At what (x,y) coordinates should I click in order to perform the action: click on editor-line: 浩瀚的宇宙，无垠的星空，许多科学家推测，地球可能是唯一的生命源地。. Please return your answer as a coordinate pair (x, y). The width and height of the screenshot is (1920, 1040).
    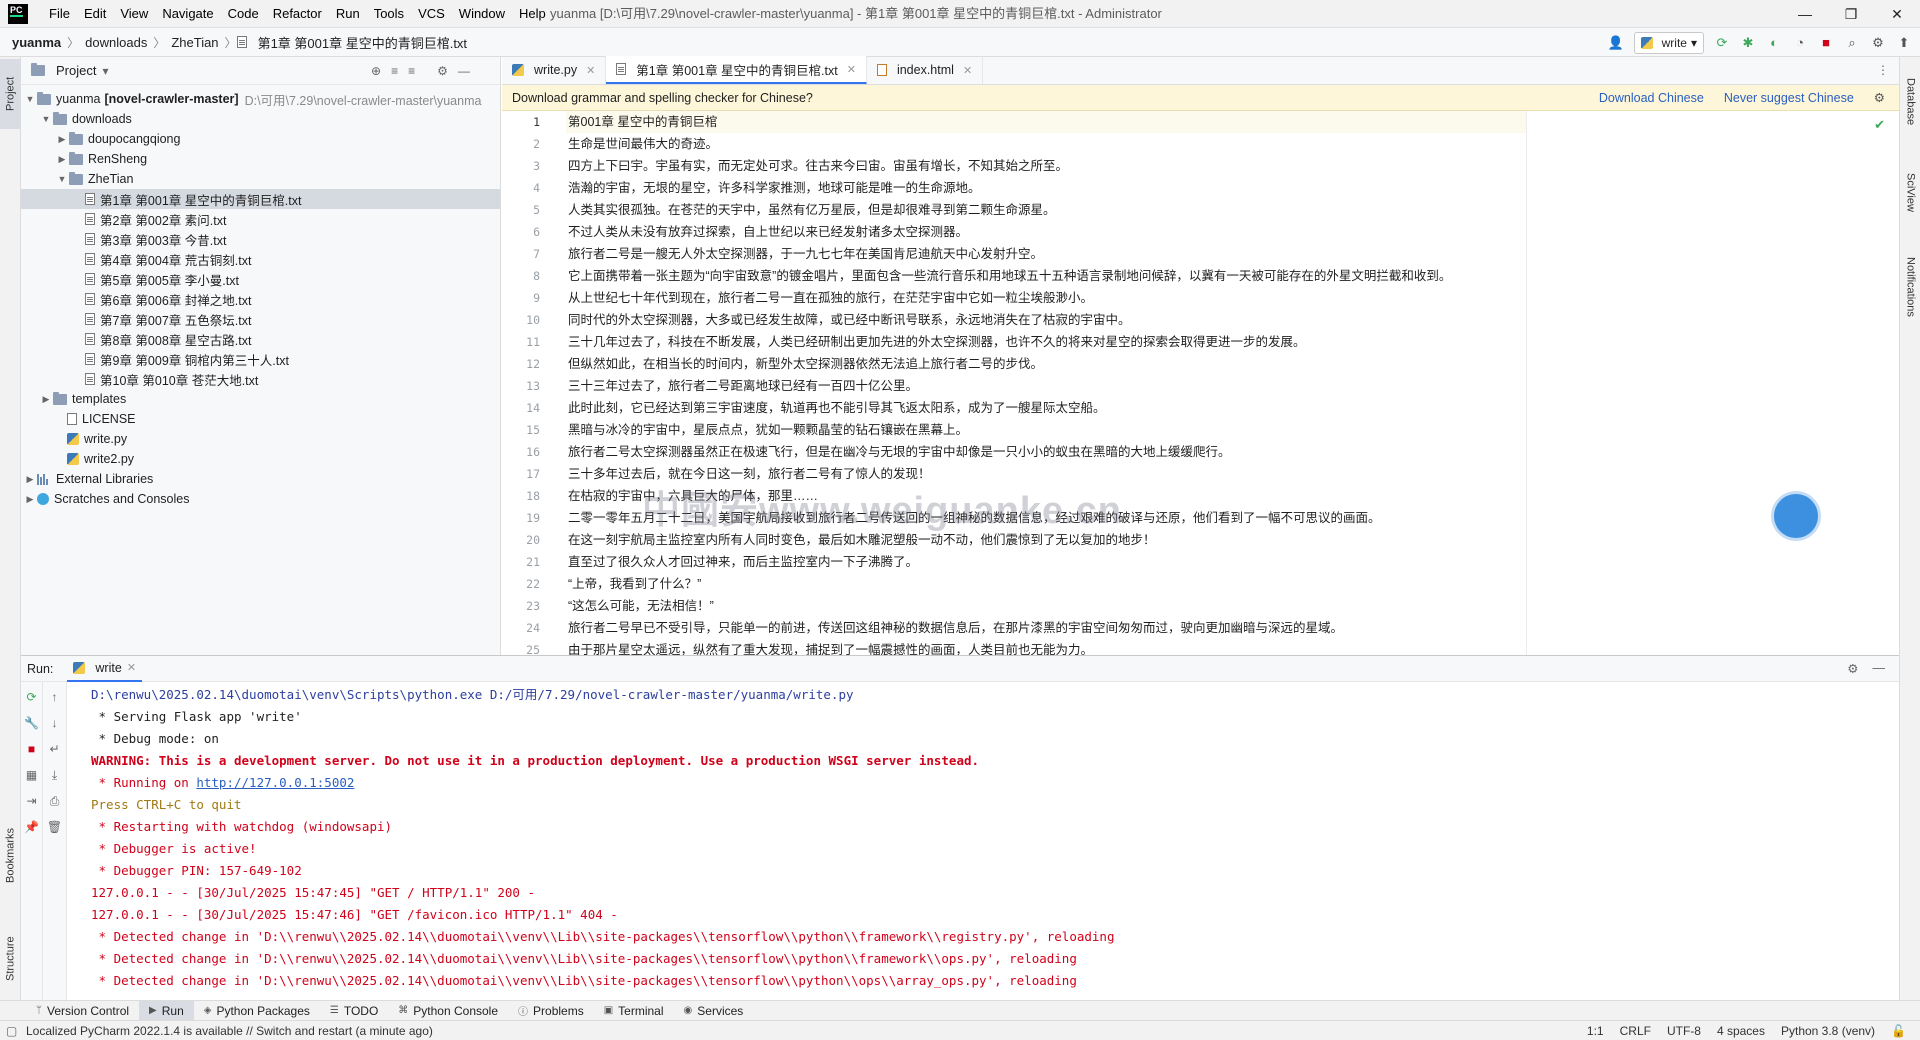
    Looking at the image, I should click on (1046, 188).